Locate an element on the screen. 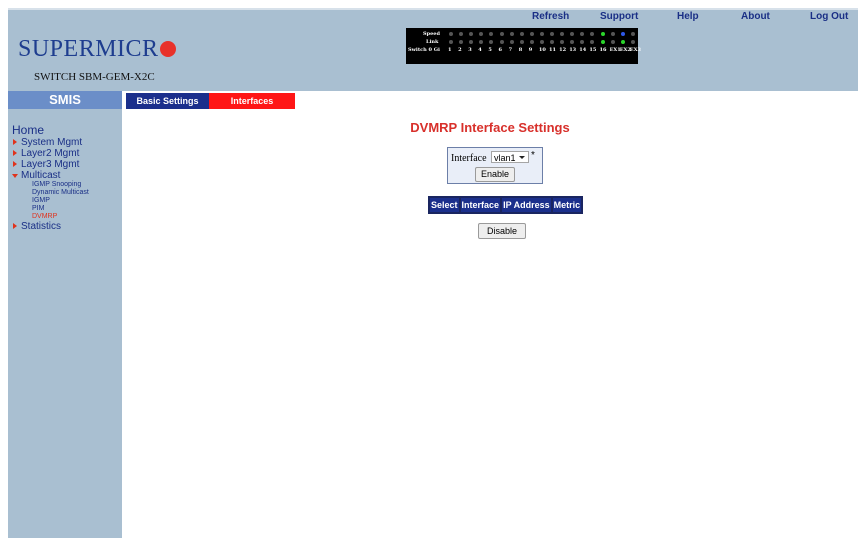 This screenshot has height=538, width=858. chevron-down-icon is located at coordinates (522, 157).